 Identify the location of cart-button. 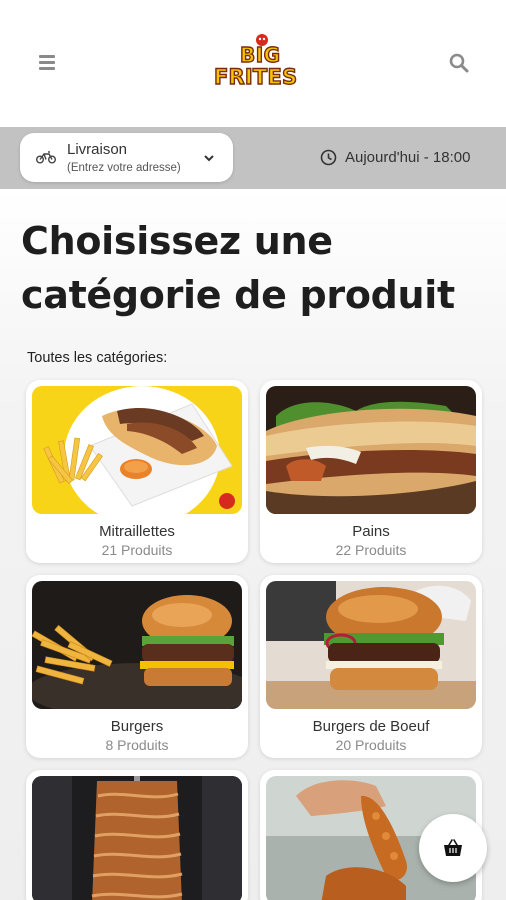
(453, 848).